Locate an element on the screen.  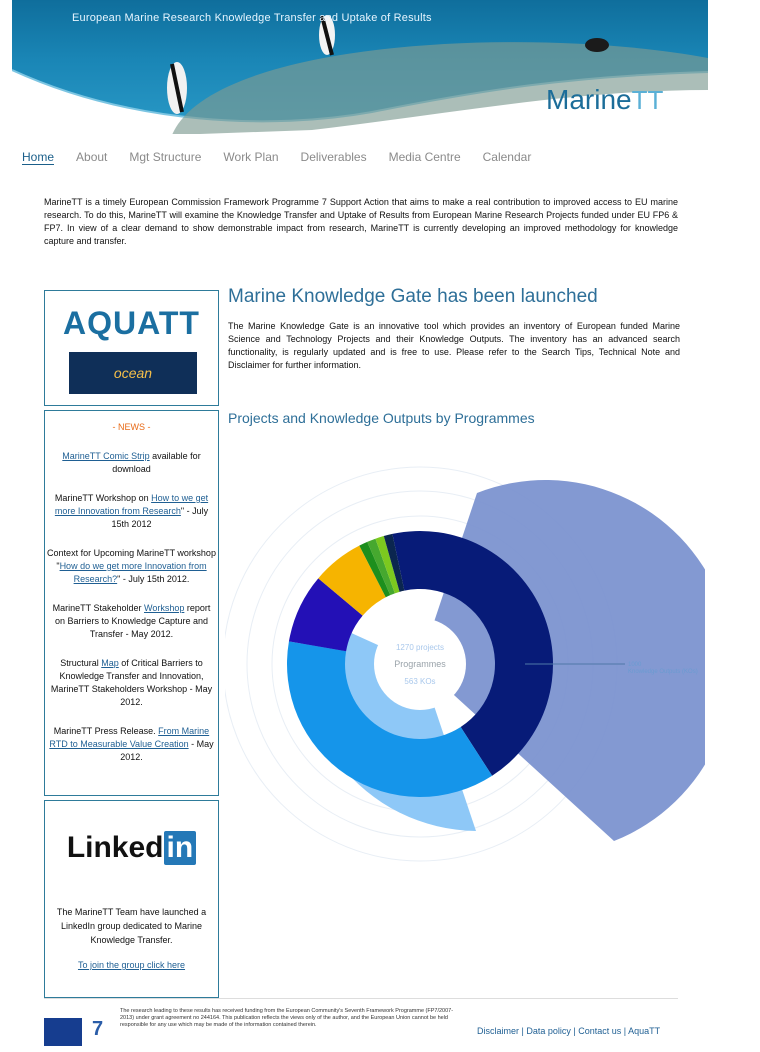
marinett-logo: MarineTT is located at coordinates (604, 100).